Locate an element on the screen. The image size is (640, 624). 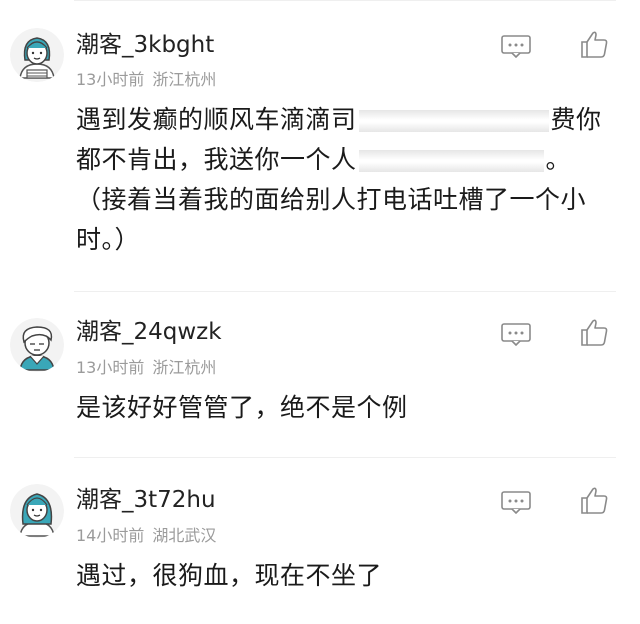
comment-meta: 14小时前 湖北武汉 is located at coordinates (146, 536).